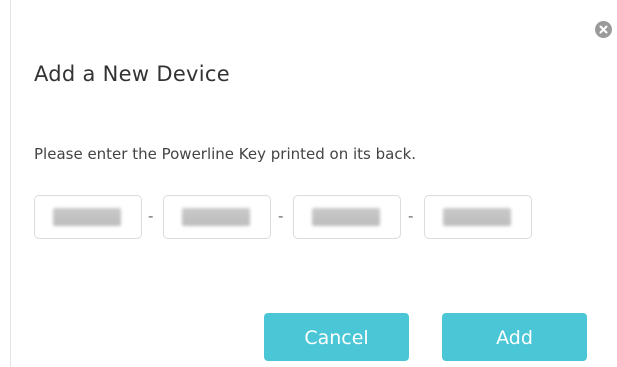  I want to click on add-button: Add, so click(514, 337).